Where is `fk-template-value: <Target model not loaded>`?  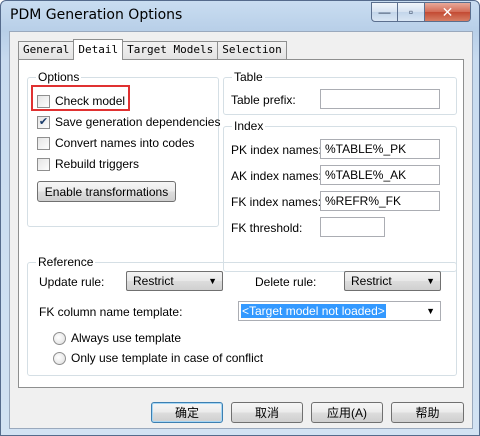
fk-template-value: <Target model not loaded> is located at coordinates (313, 311).